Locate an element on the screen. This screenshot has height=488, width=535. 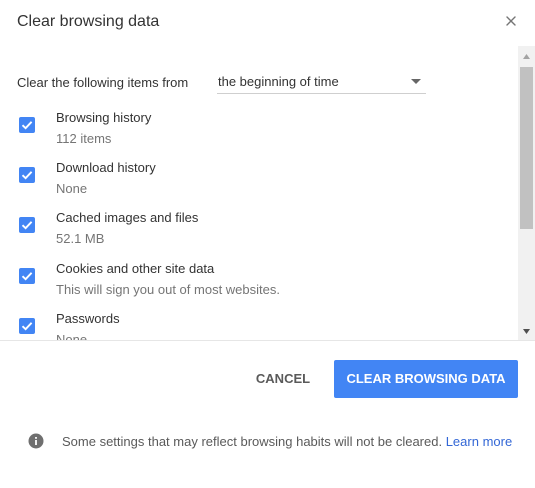
option-label: Cached images and files is located at coordinates (127, 217).